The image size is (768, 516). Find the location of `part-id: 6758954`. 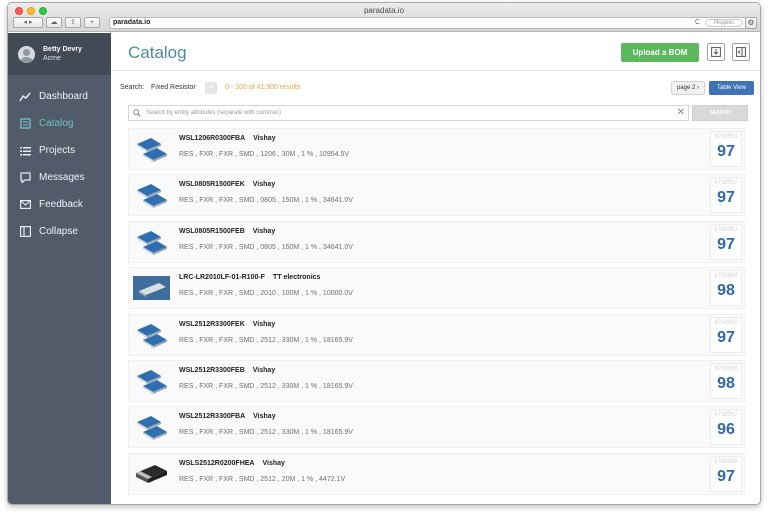

part-id: 6758954 is located at coordinates (726, 276).